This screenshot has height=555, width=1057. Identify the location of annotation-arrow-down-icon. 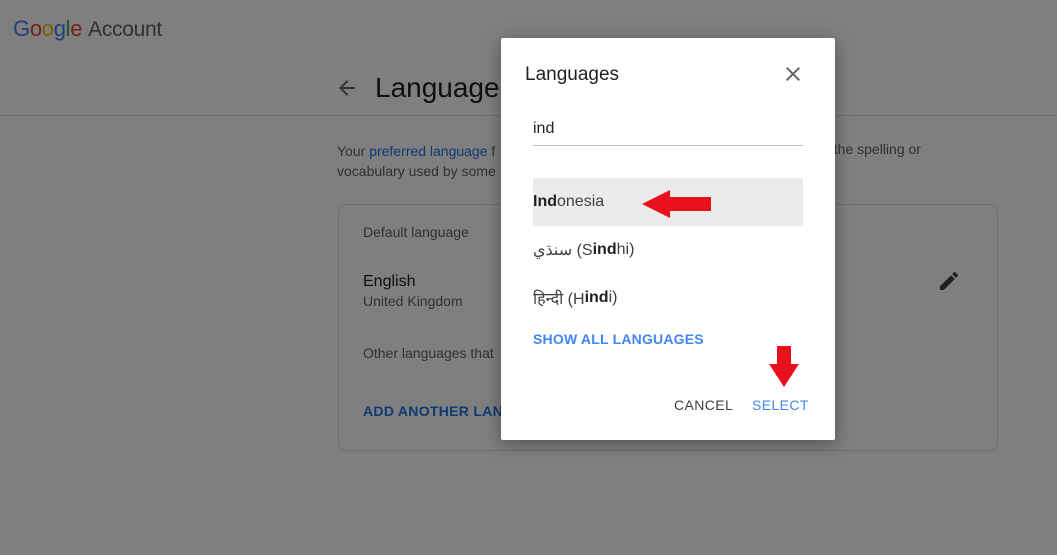
(784, 366).